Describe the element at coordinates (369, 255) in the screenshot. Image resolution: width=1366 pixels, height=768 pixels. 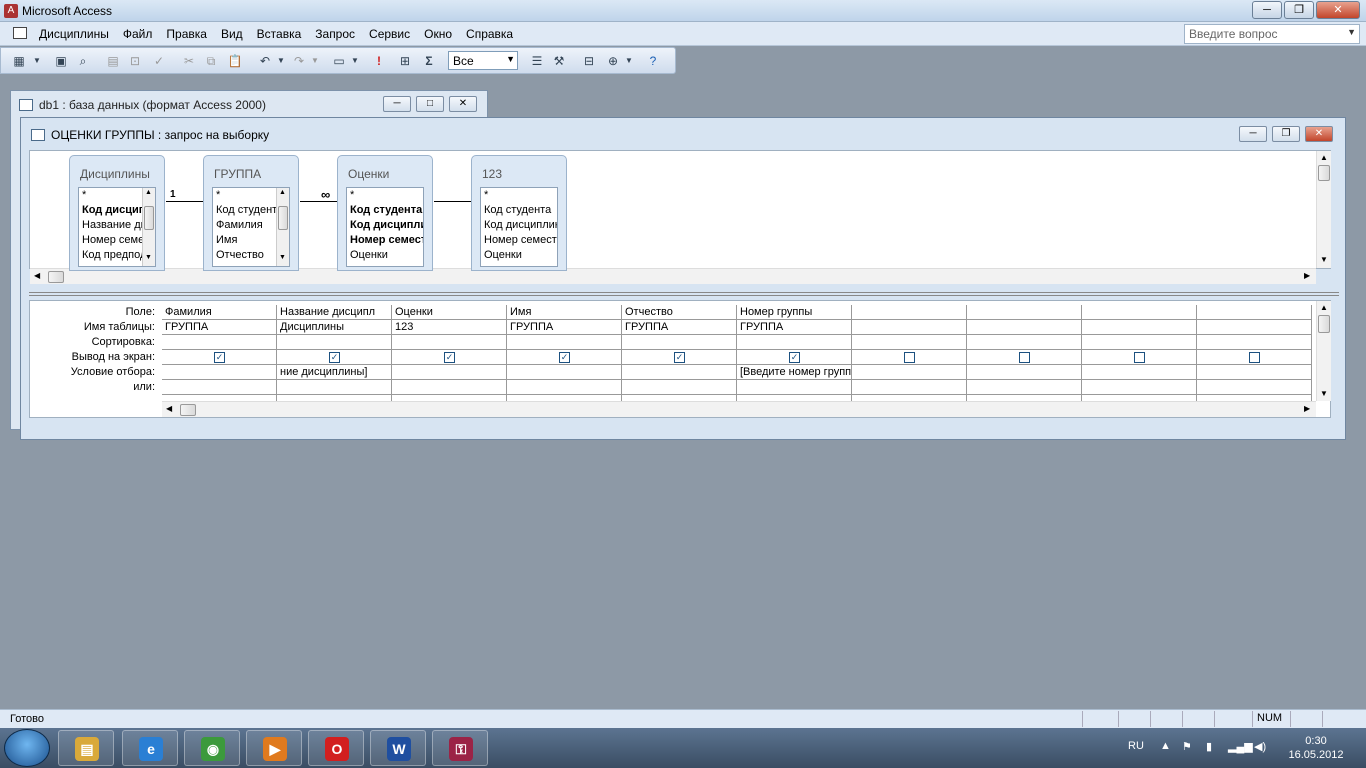
I see `field-item: Оценки` at that location.